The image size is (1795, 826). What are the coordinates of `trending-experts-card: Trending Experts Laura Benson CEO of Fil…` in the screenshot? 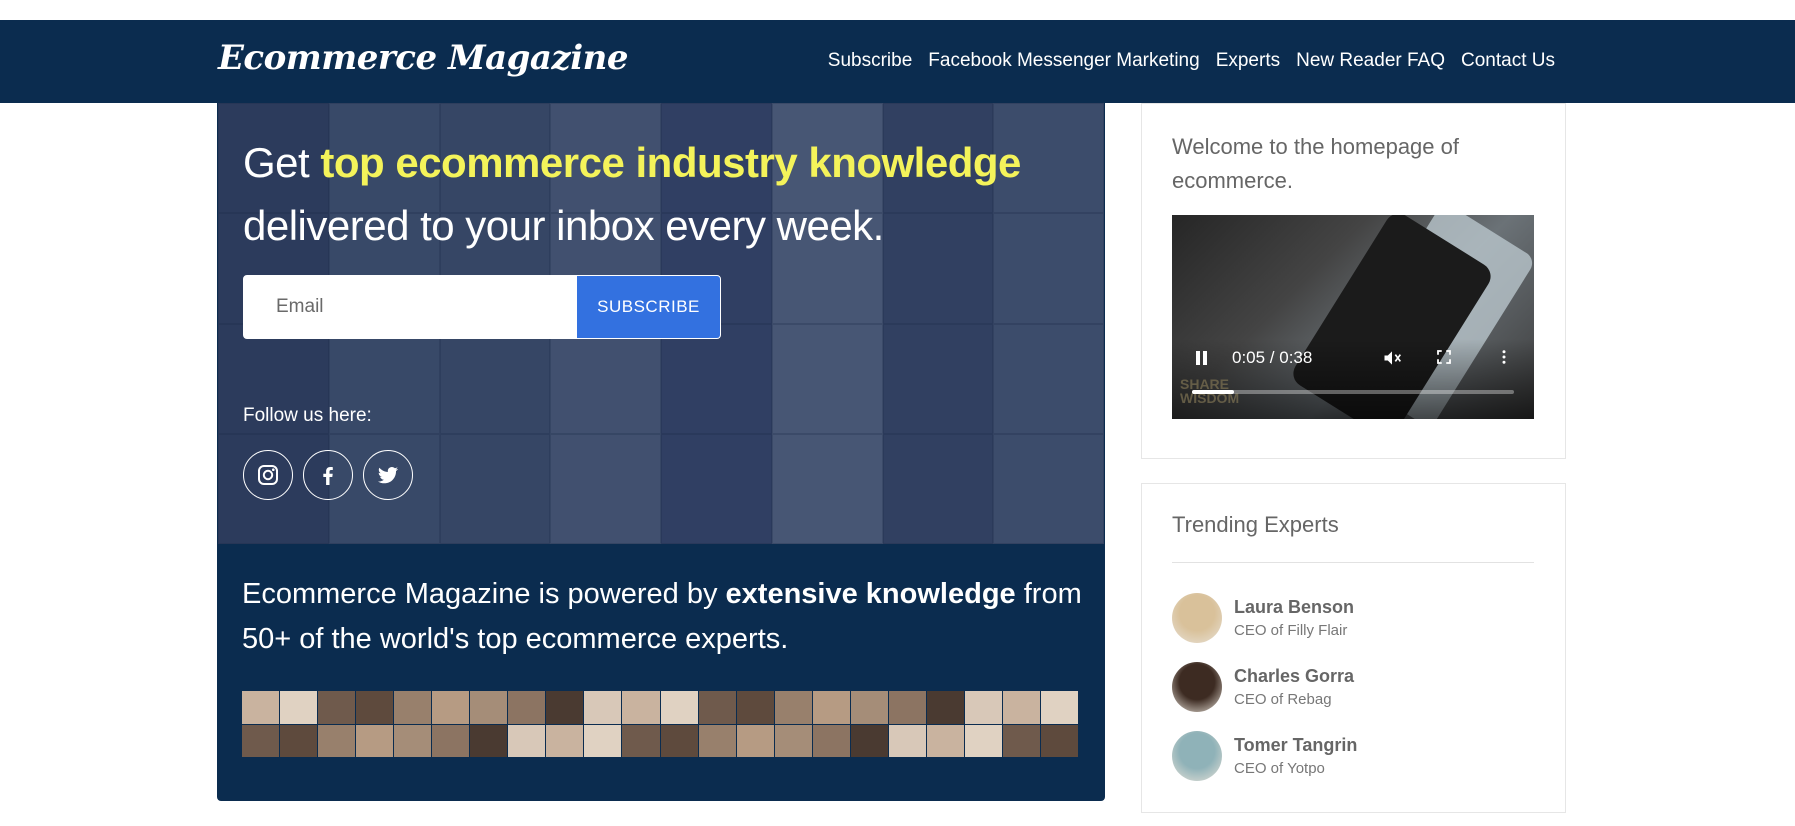 It's located at (1353, 648).